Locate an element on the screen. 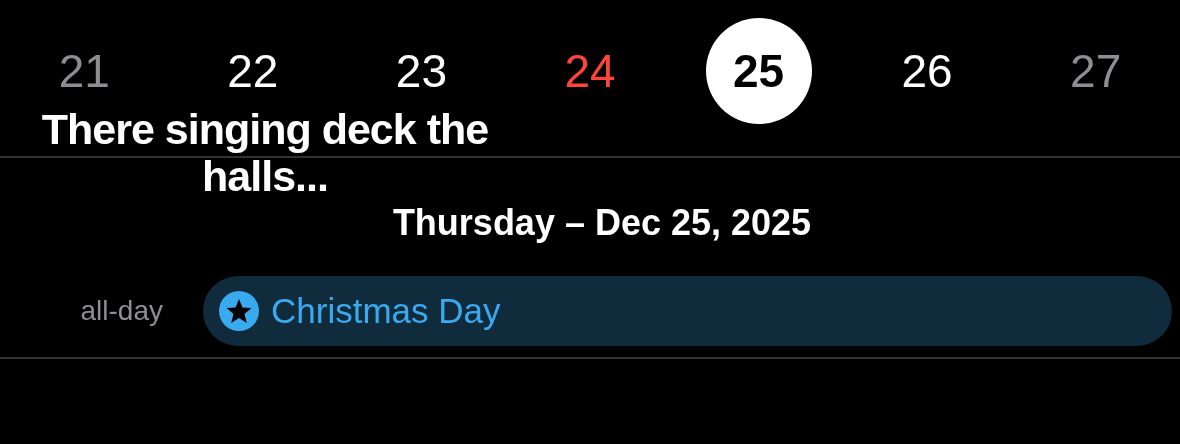  all-day-label: all-day is located at coordinates (121, 311).